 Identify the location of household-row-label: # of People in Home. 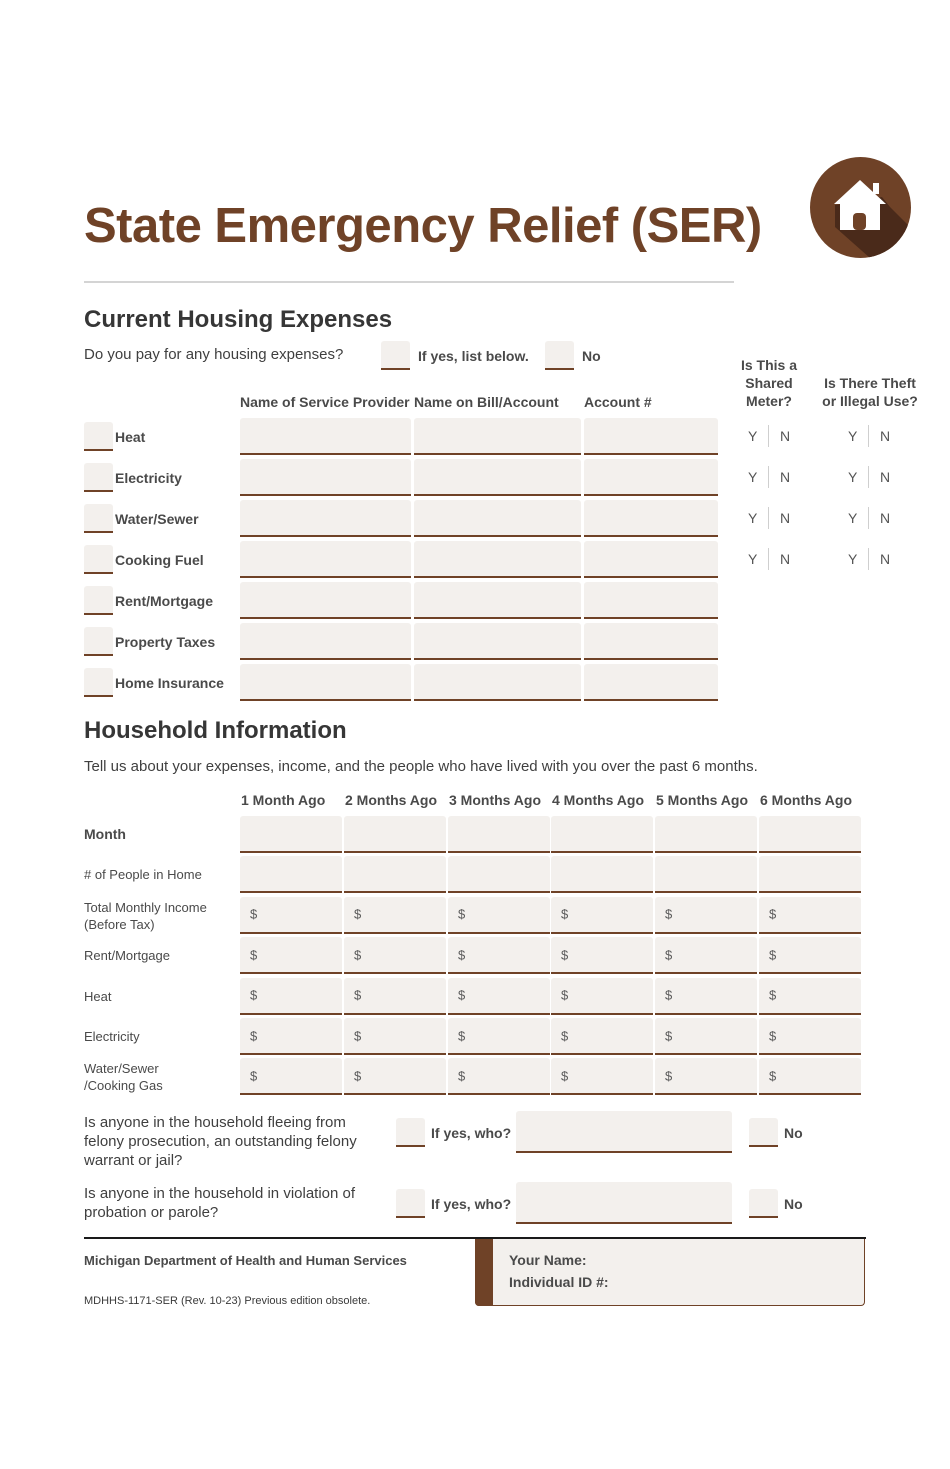
(143, 874).